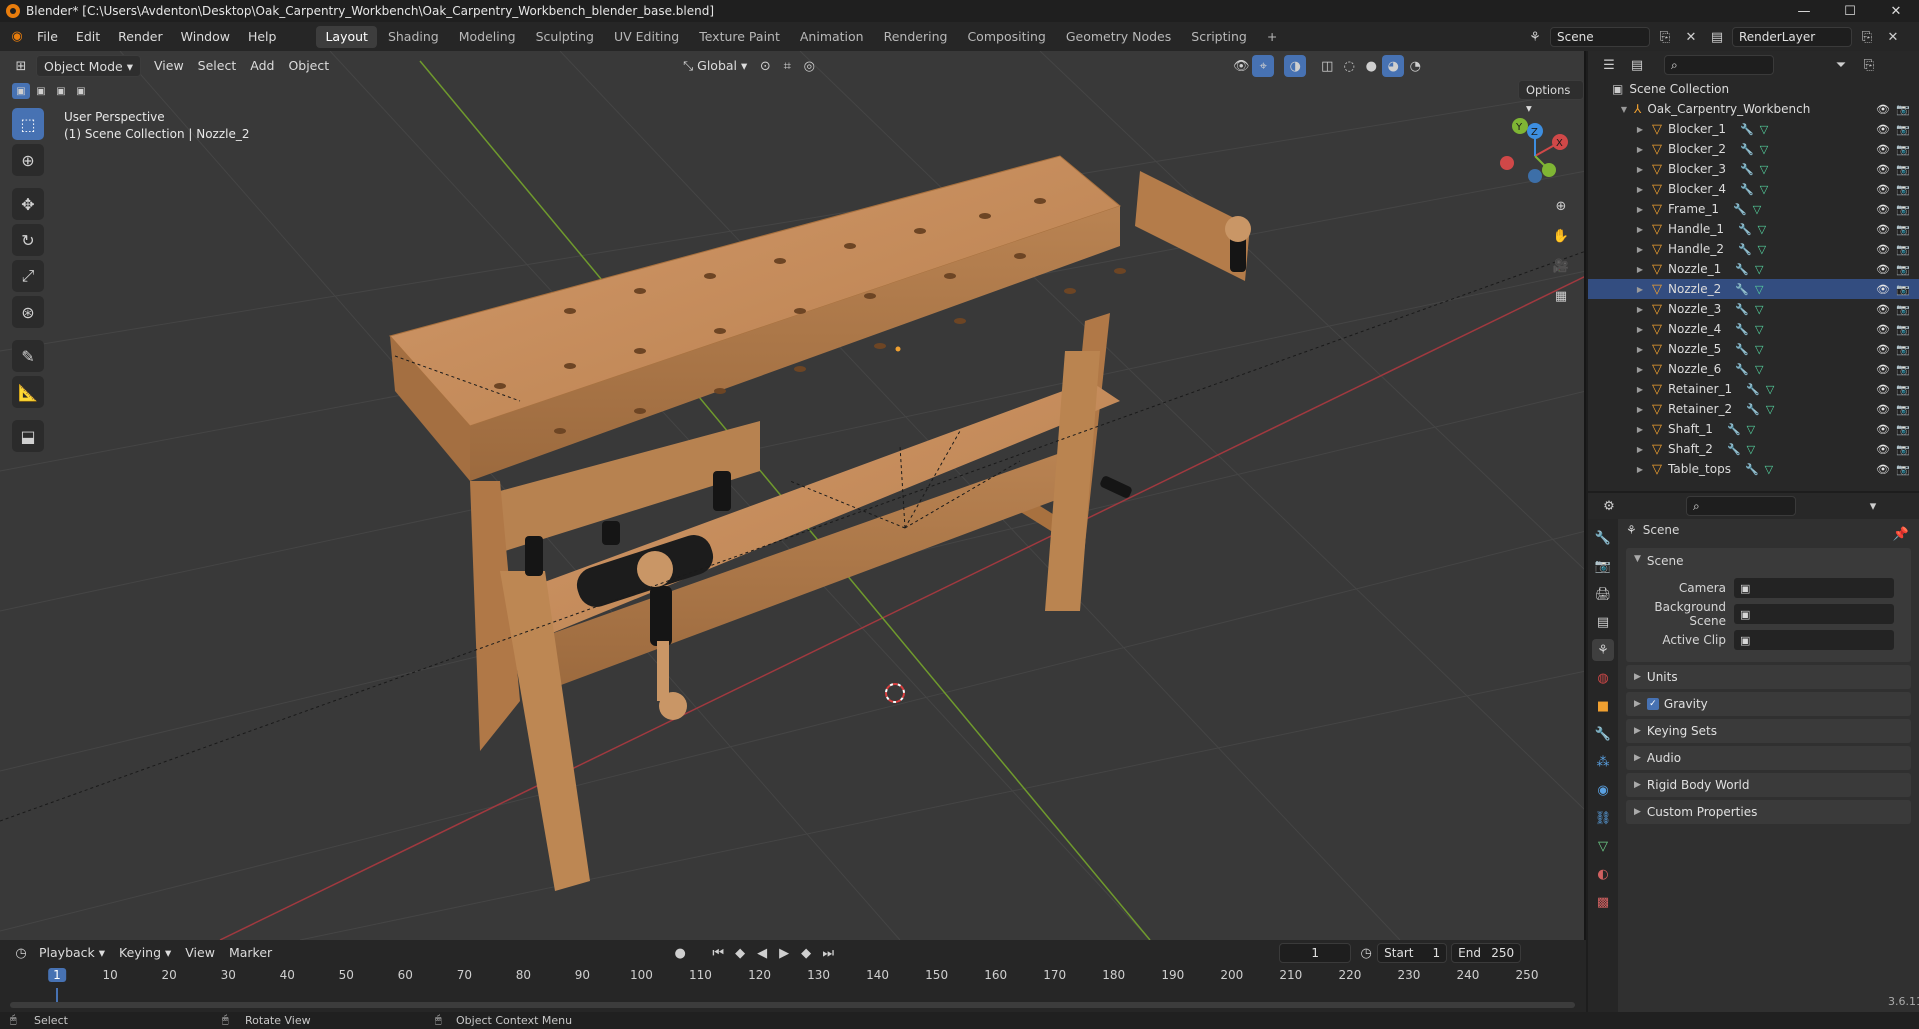 This screenshot has height=1029, width=1919. I want to click on property-field: ▣, so click(1814, 614).